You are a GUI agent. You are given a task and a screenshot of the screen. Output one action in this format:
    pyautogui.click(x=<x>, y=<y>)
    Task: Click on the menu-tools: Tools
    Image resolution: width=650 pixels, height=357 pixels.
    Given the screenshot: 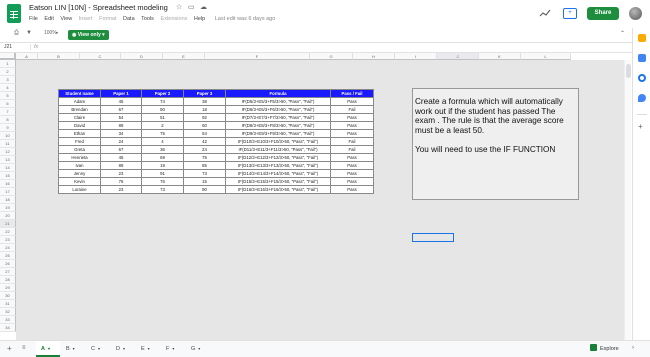 What is the action you would take?
    pyautogui.click(x=147, y=19)
    